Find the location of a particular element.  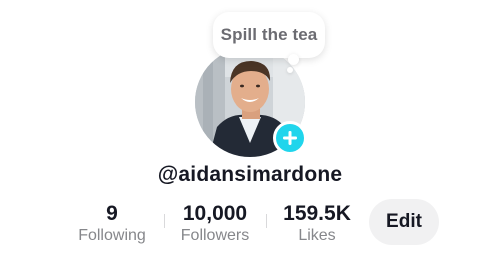

bubble-tail-dot-small is located at coordinates (290, 70).